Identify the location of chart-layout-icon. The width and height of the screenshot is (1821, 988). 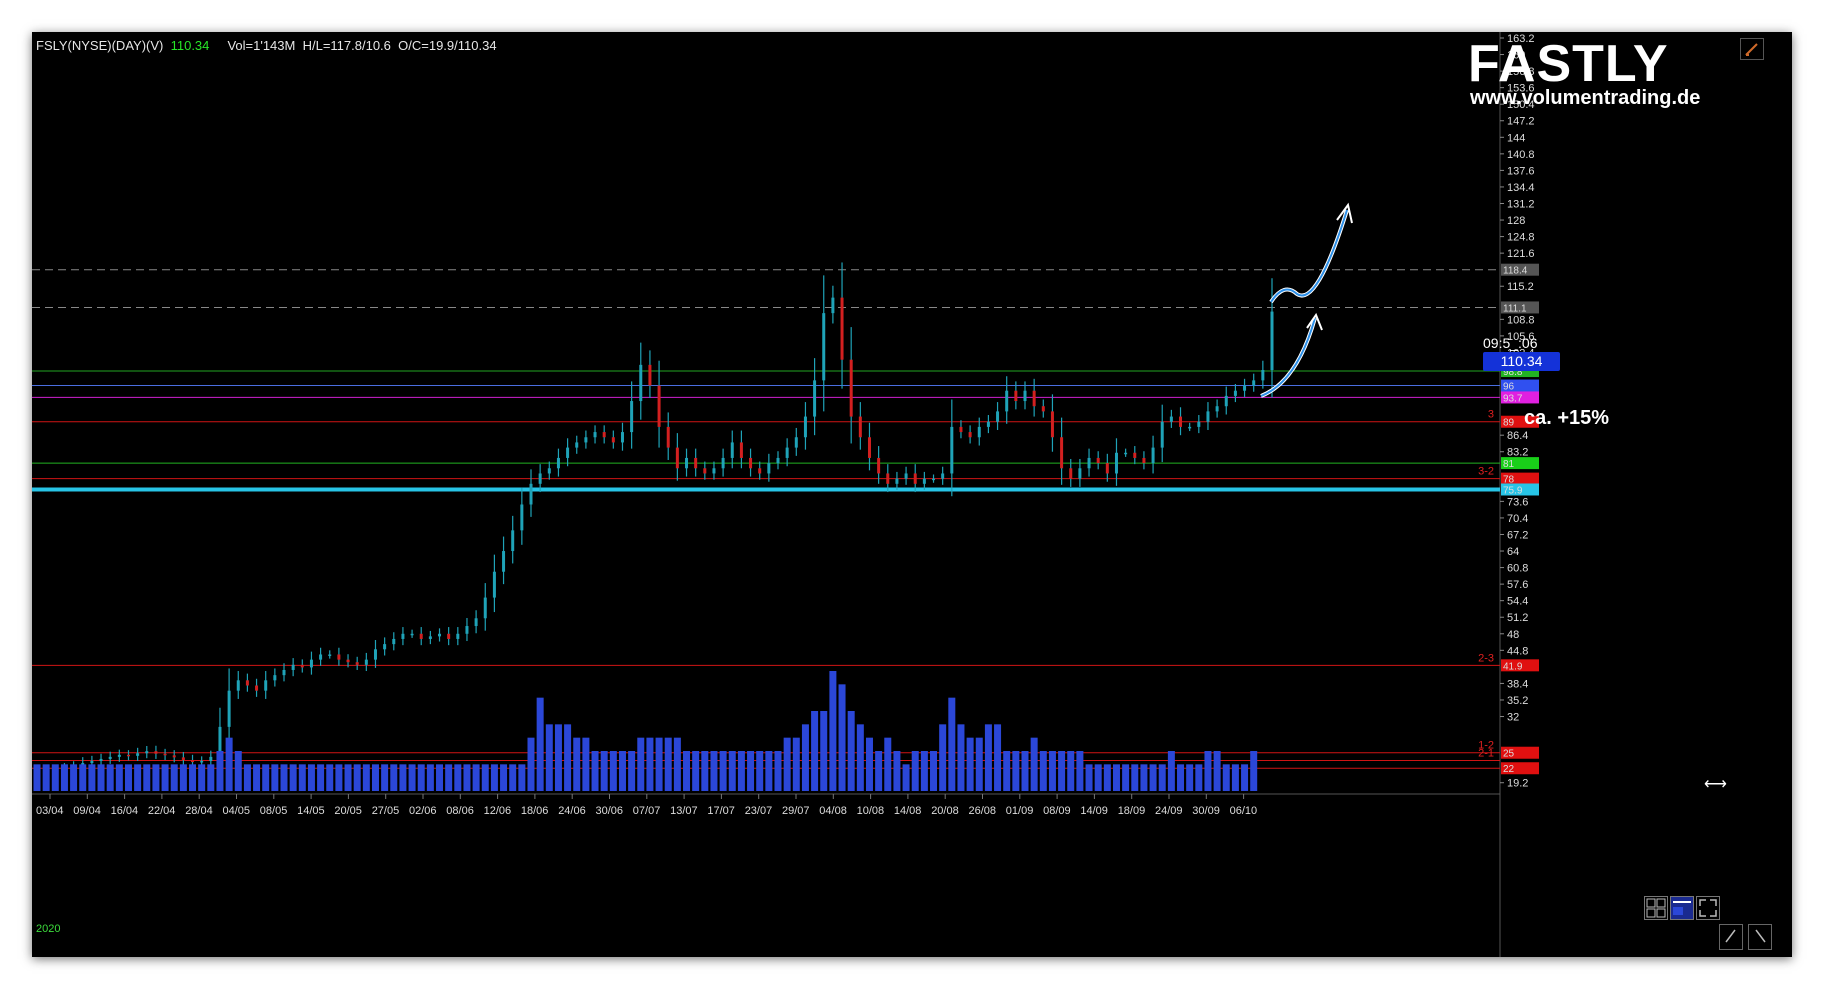
(1682, 908).